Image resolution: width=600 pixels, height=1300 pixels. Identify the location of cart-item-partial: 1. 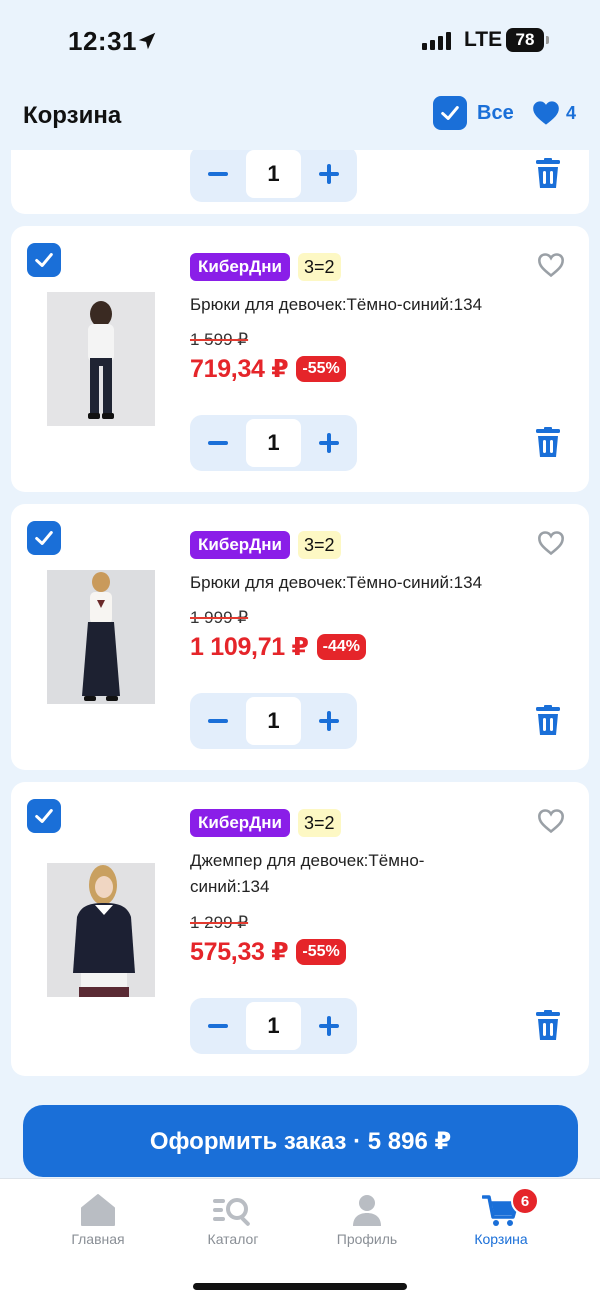
(300, 182).